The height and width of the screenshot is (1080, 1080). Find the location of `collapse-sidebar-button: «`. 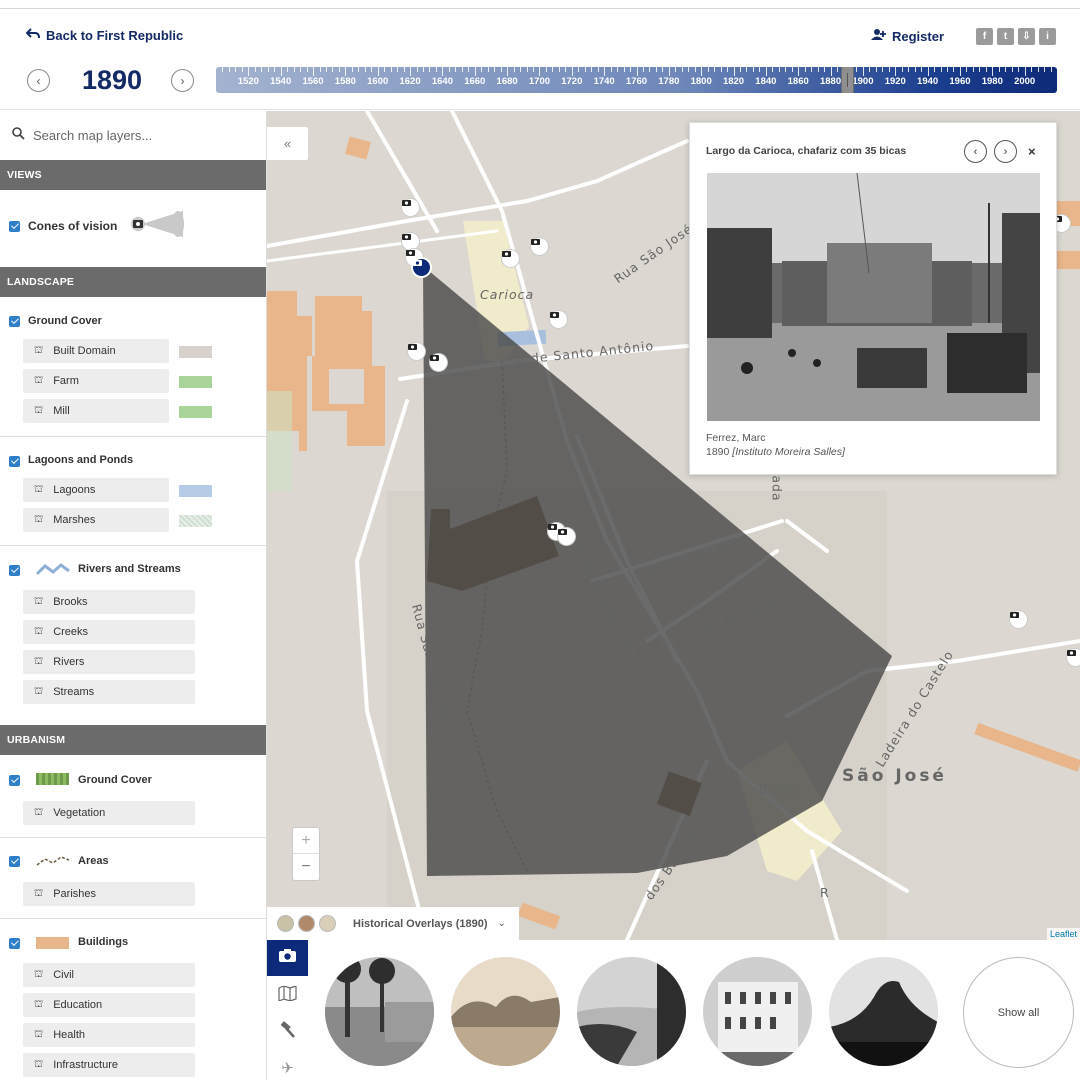

collapse-sidebar-button: « is located at coordinates (287, 143).